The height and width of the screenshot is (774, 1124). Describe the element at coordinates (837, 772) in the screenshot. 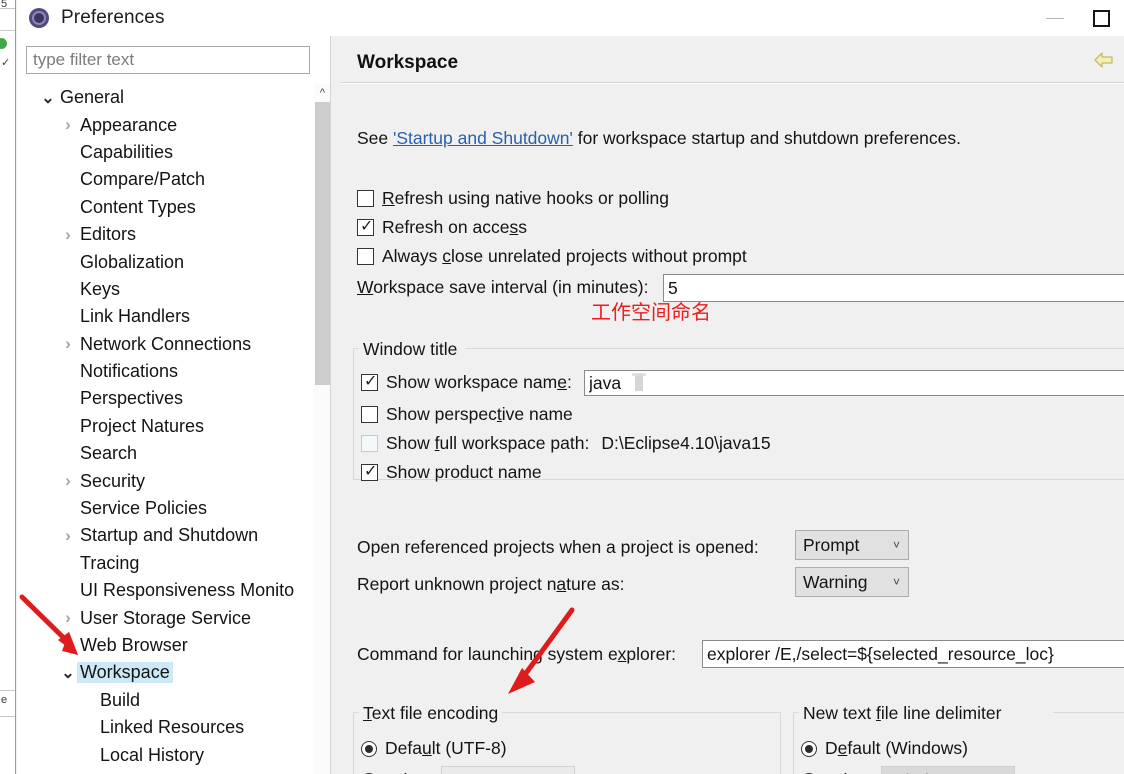

I see `radio-delimiter-other: Other:` at that location.